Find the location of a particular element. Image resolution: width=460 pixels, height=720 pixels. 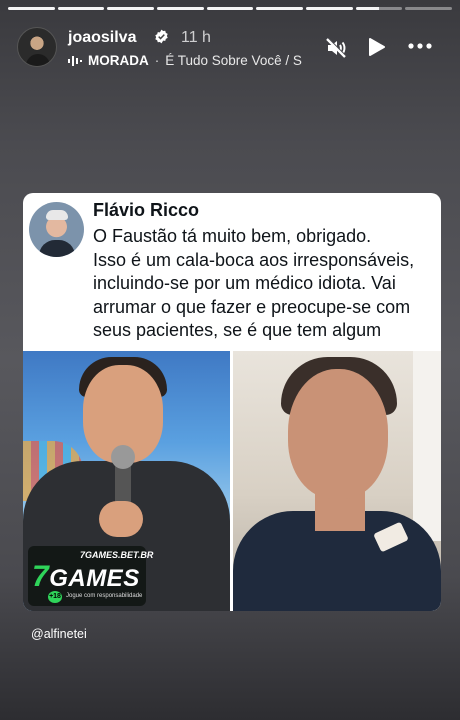

mention-sticker: @alfinetei is located at coordinates (59, 634).